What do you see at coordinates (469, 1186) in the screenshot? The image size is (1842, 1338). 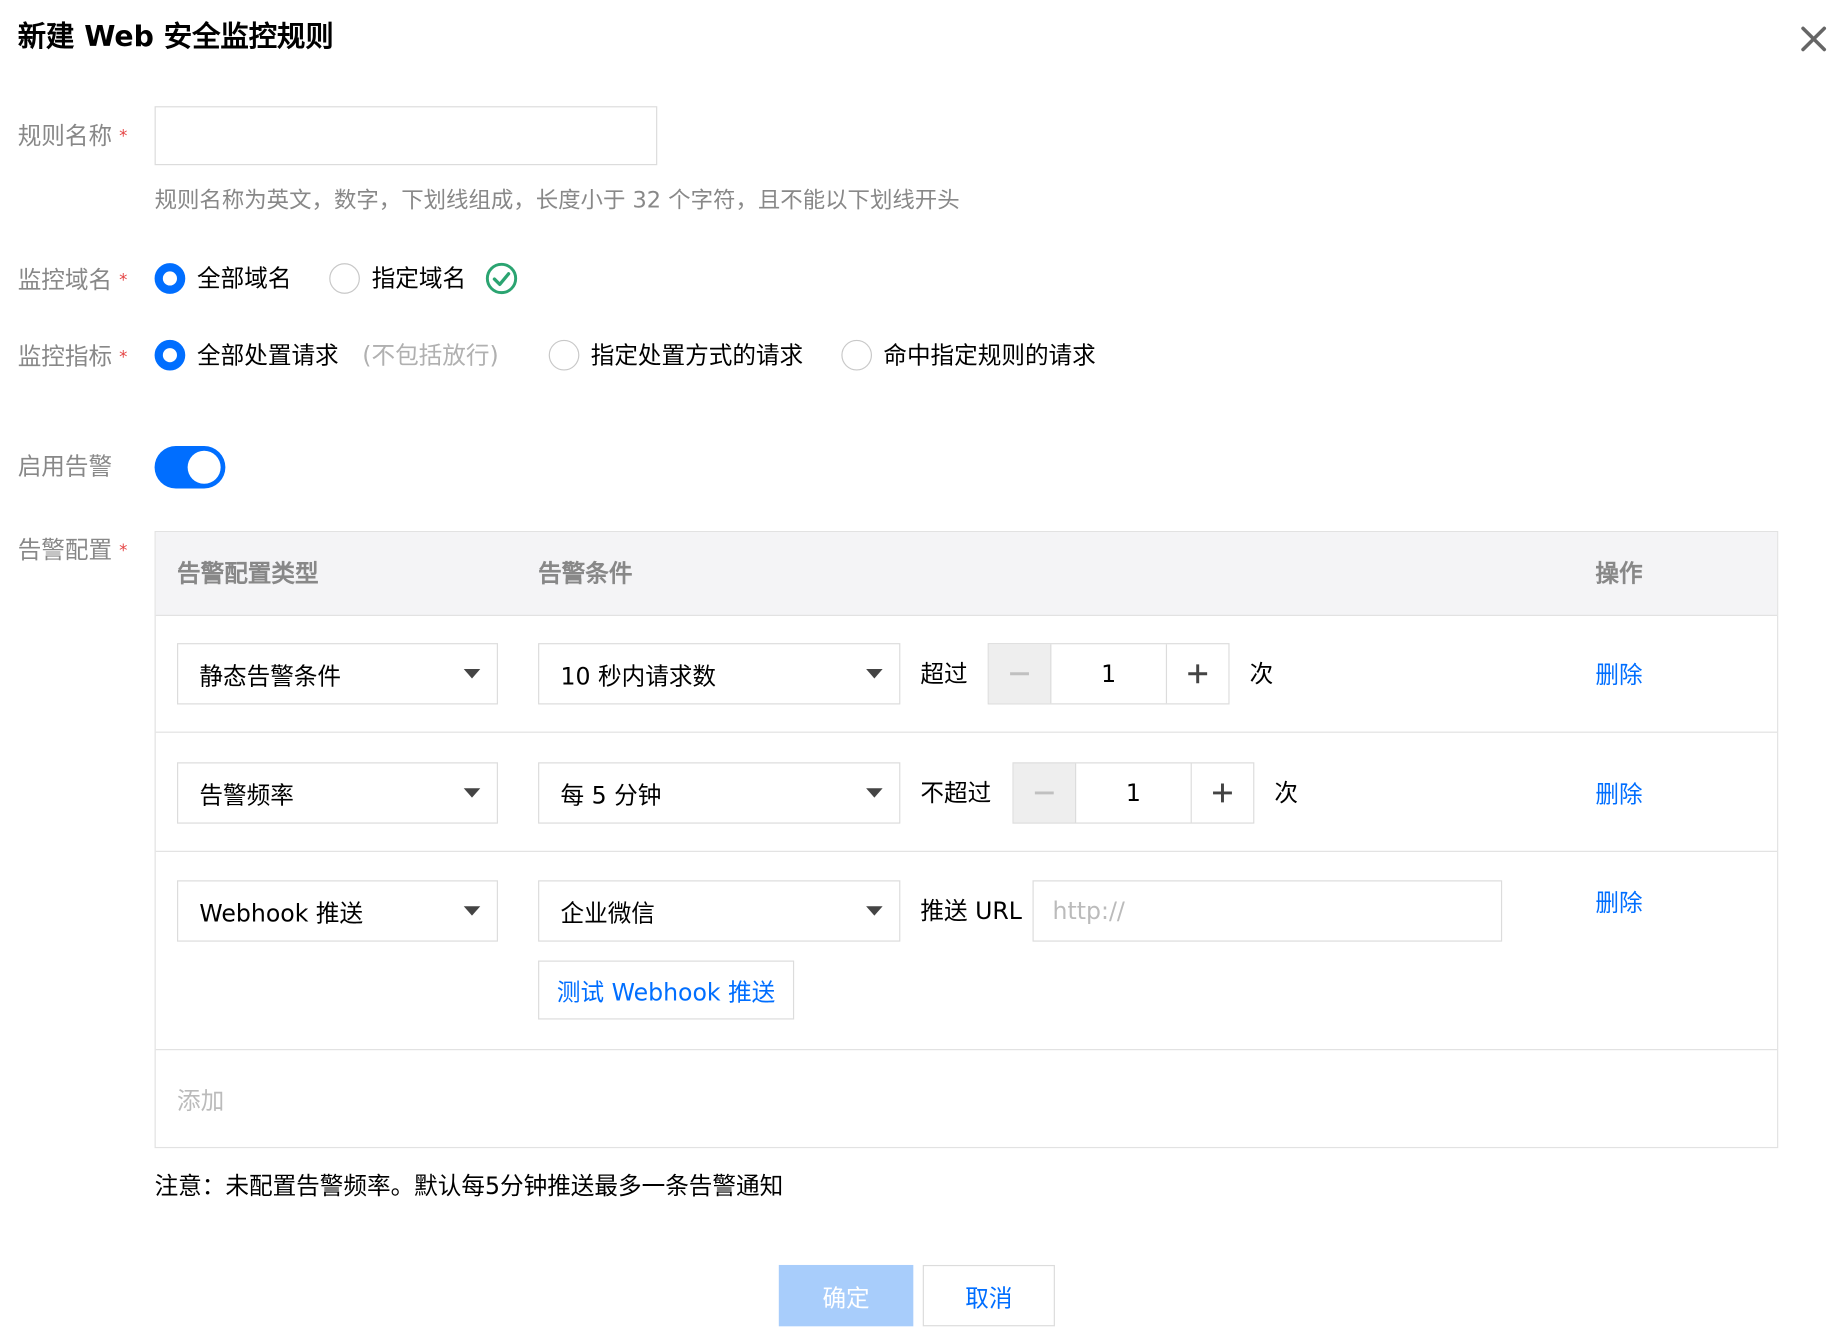 I see `alert-frequency-note: 注意：未配置告警频率。默认每5分钟推送最多一条告警通知` at bounding box center [469, 1186].